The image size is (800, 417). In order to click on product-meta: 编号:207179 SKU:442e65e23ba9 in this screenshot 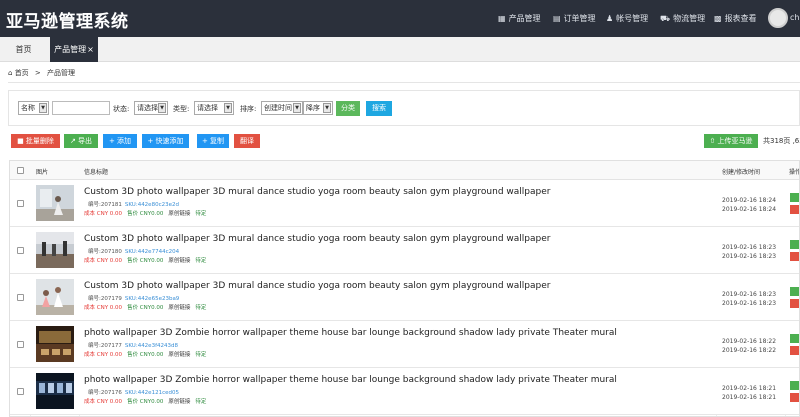, I will do `click(133, 298)`.